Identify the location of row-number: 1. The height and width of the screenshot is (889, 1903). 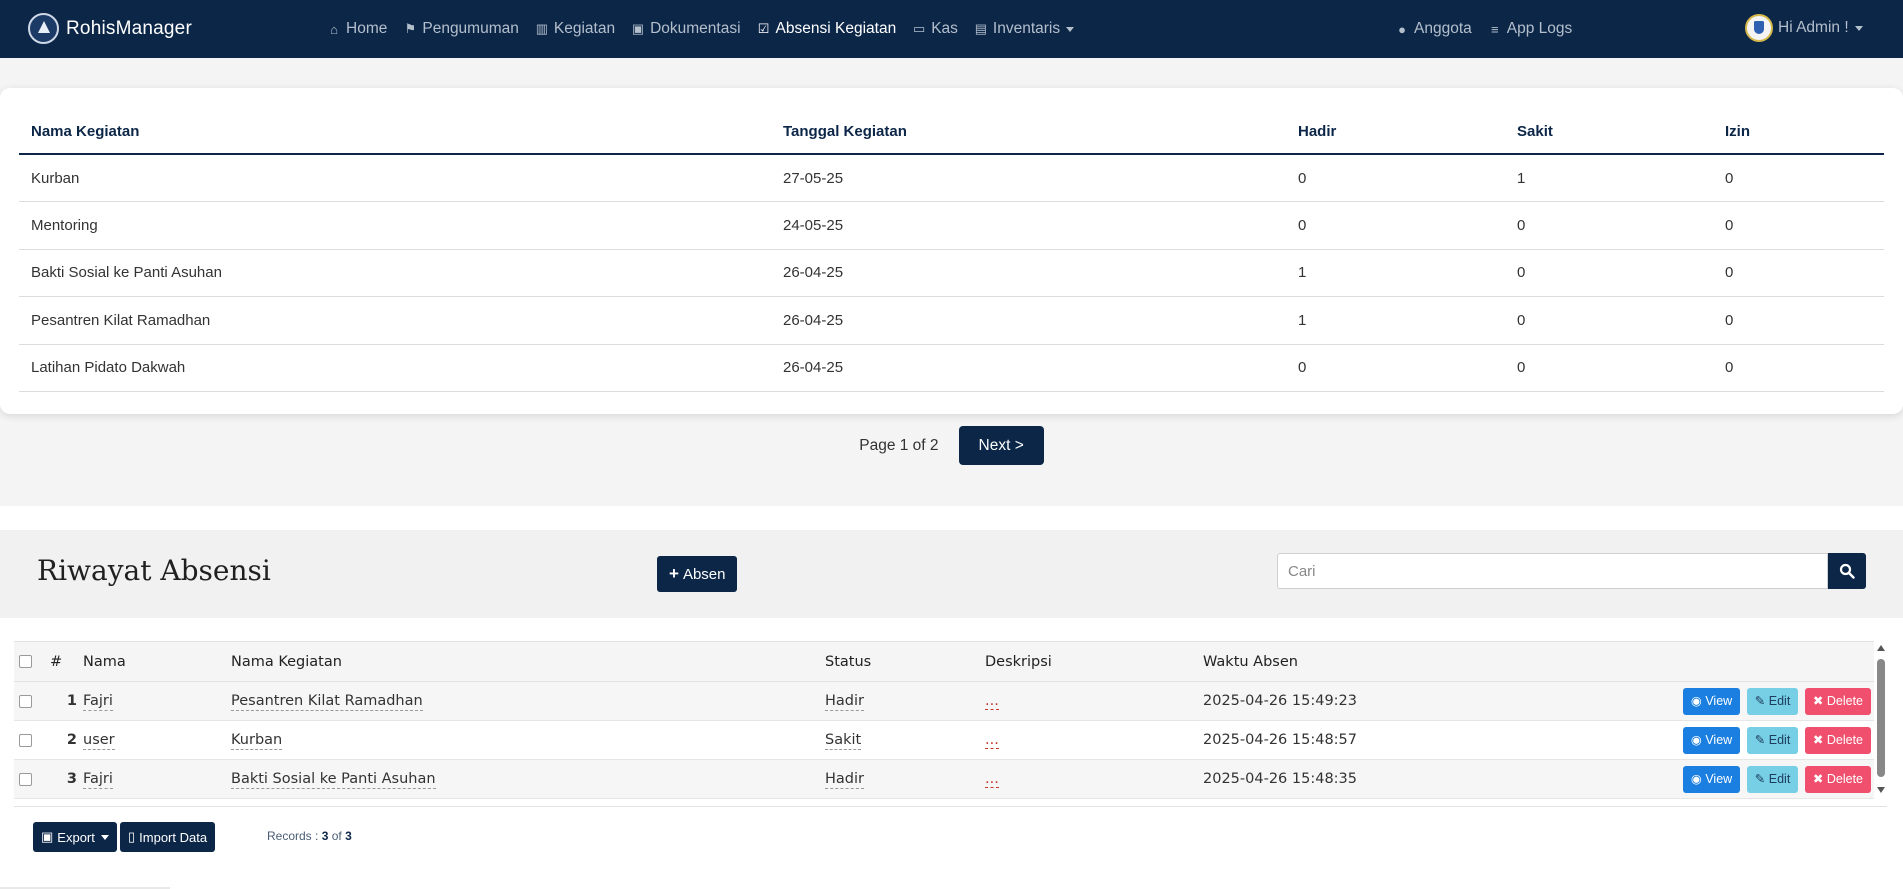
(66, 701).